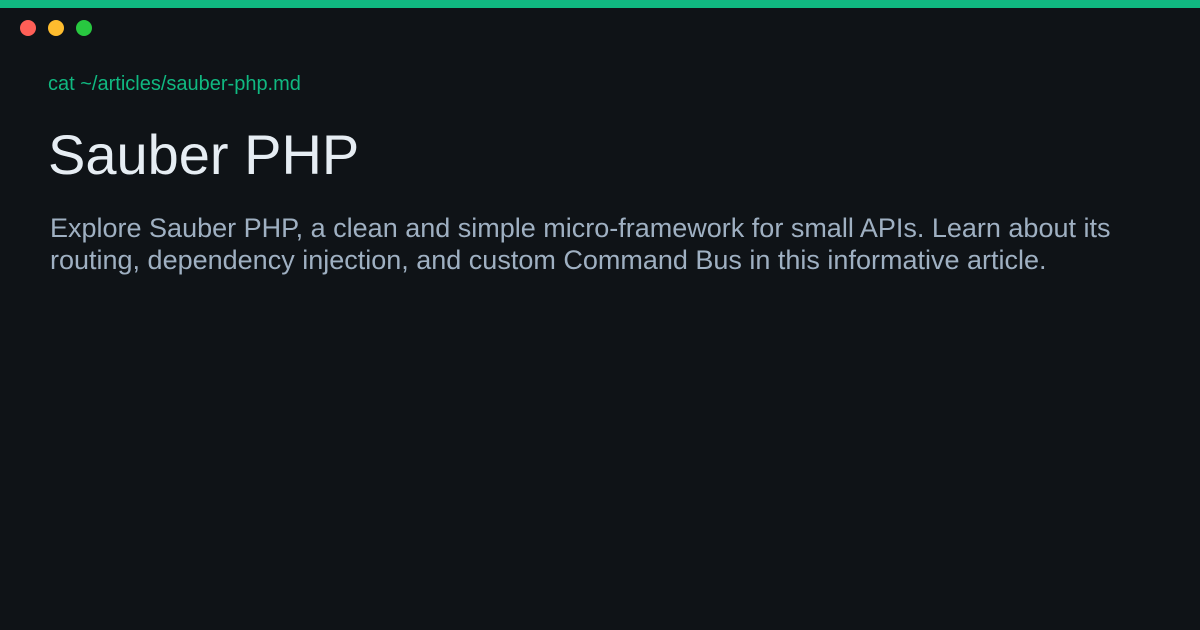 This screenshot has width=1200, height=630. What do you see at coordinates (174, 84) in the screenshot?
I see `terminal-command: cat ~/articles/sauber-php.md` at bounding box center [174, 84].